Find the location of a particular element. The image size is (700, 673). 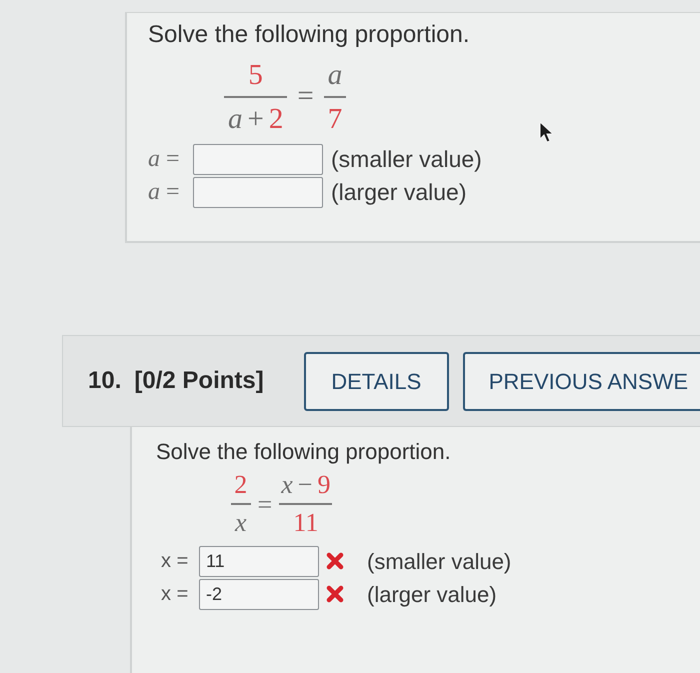

points-label: [0/2 Points] is located at coordinates (199, 381).